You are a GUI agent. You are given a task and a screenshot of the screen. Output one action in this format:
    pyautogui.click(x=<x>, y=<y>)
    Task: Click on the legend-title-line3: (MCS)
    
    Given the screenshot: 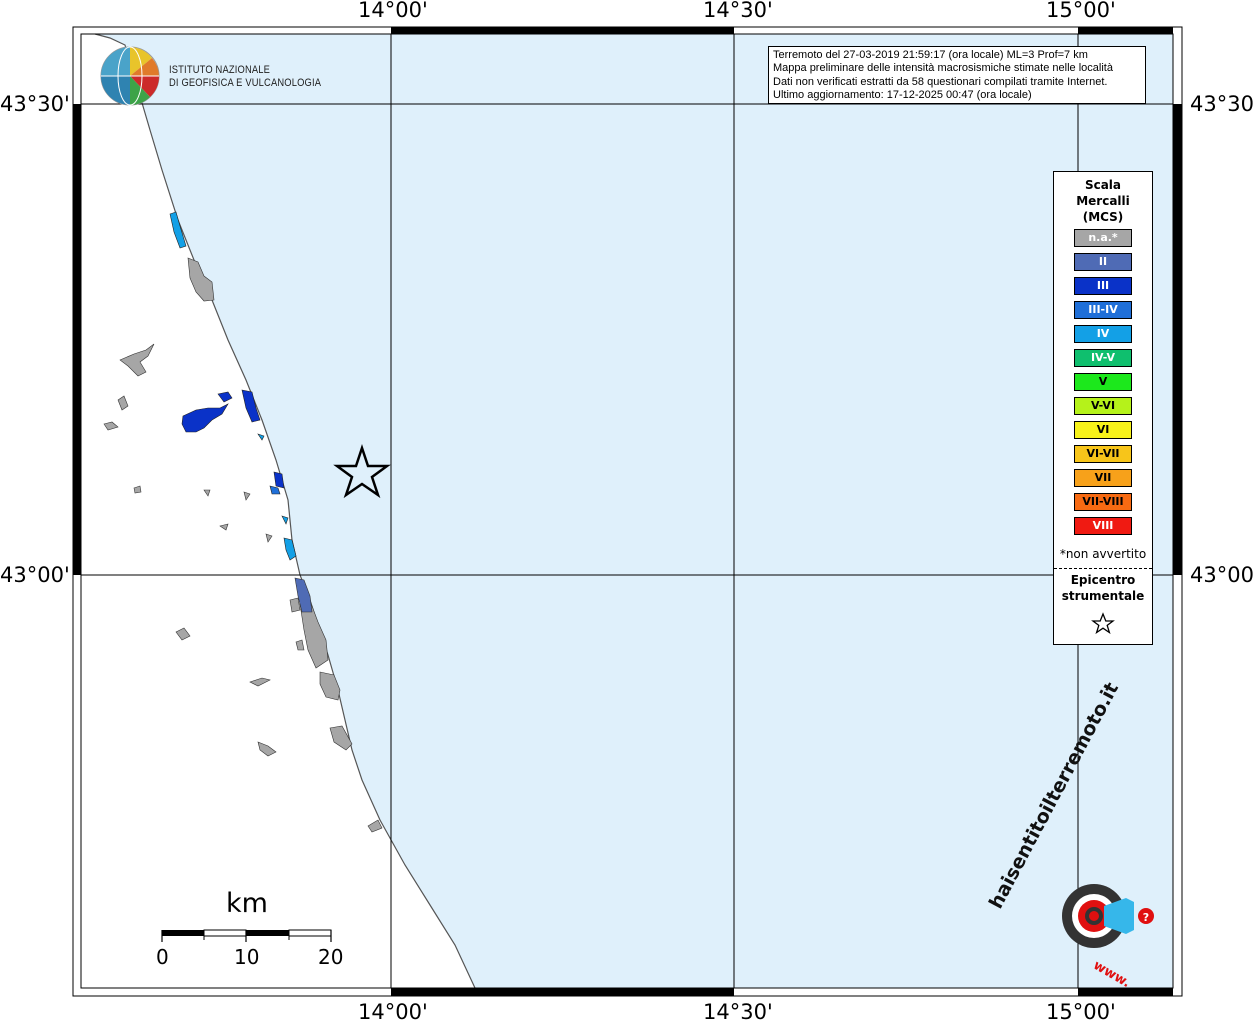 What is the action you would take?
    pyautogui.click(x=1103, y=217)
    